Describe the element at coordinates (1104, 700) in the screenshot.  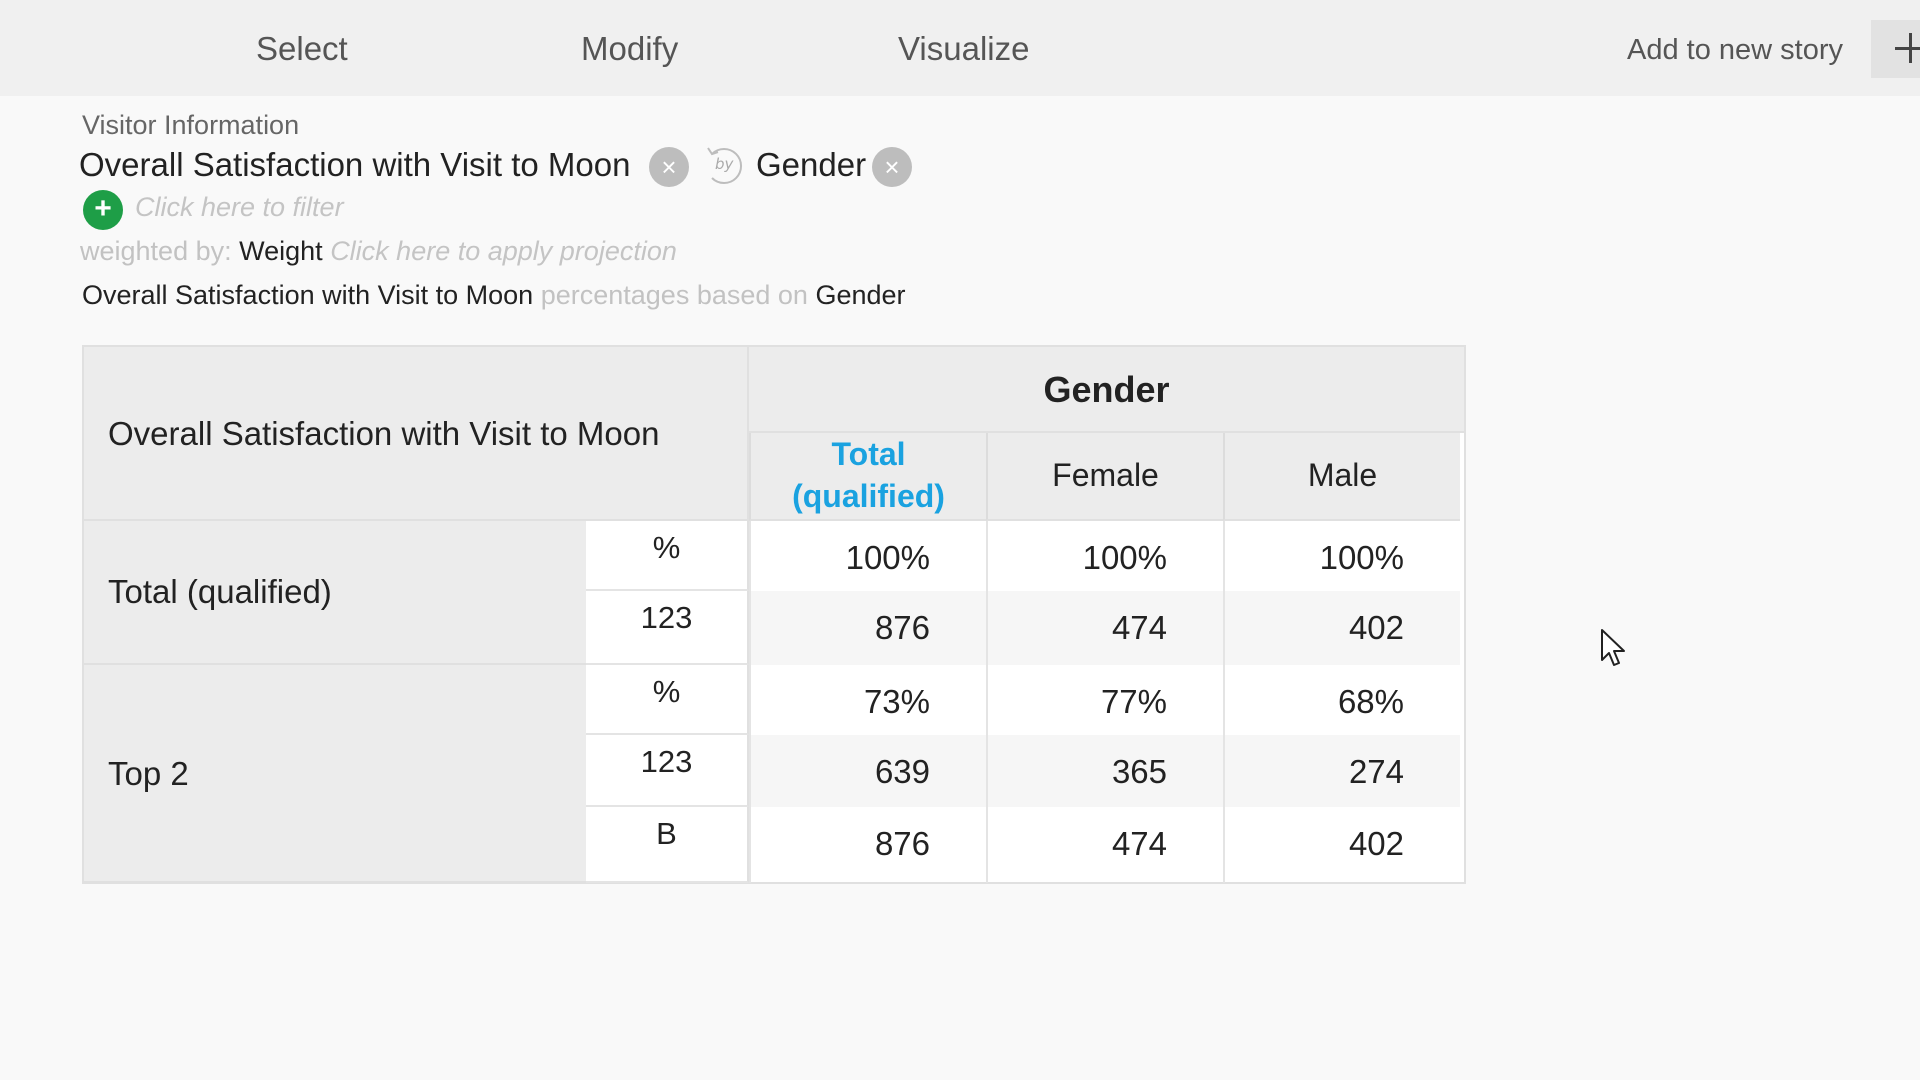
I see `table-cell: 77%` at that location.